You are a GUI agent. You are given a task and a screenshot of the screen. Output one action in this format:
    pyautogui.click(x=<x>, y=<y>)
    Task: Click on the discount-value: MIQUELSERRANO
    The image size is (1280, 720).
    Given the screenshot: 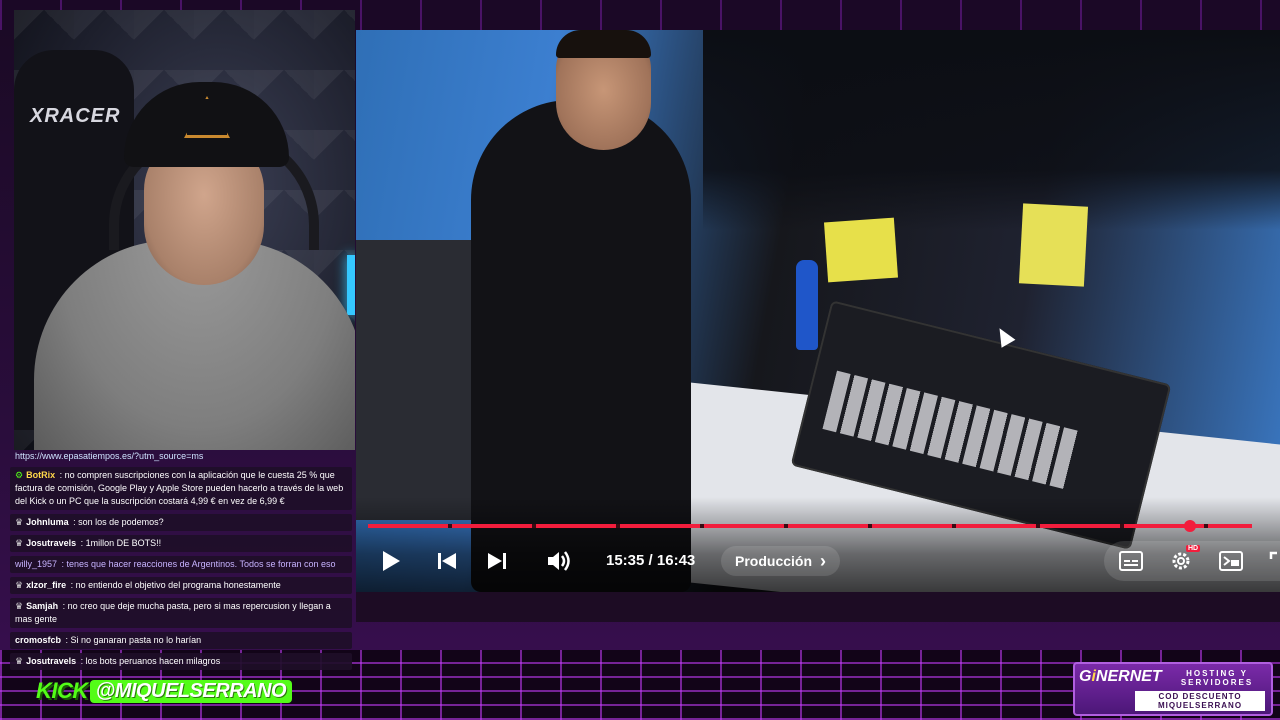 What is the action you would take?
    pyautogui.click(x=1200, y=705)
    